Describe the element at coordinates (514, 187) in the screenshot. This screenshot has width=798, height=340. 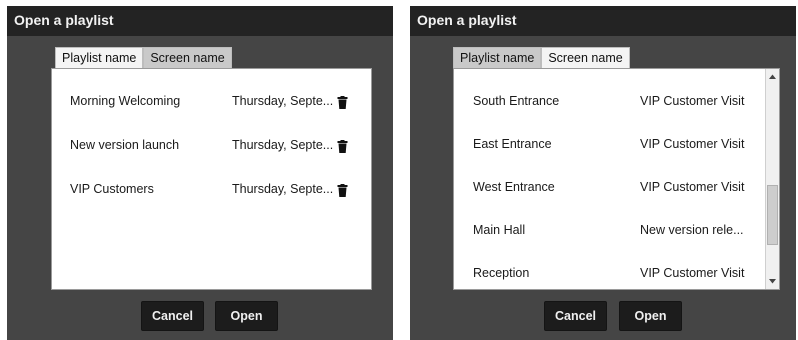
I see `screen-name: West Entrance` at that location.